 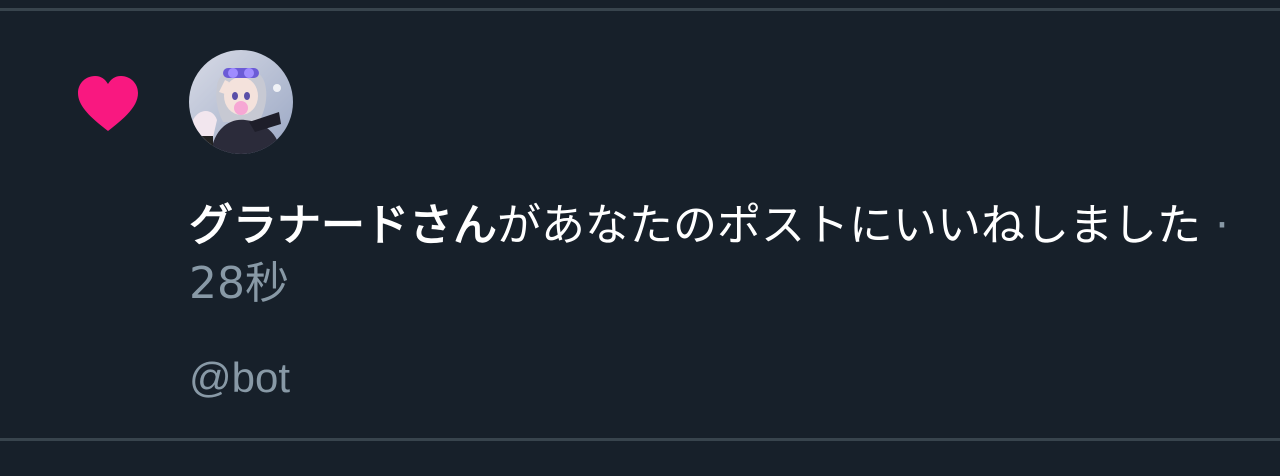 What do you see at coordinates (640, 439) in the screenshot?
I see `bottom-divider` at bounding box center [640, 439].